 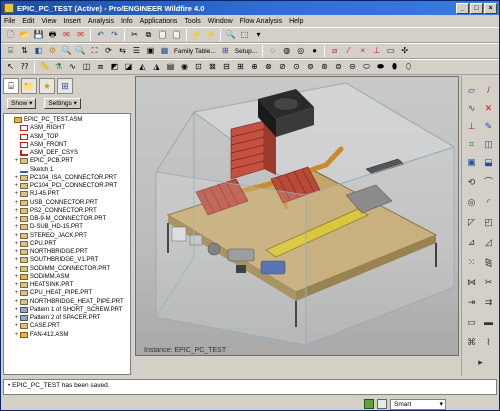 What do you see at coordinates (282, 67) in the screenshot?
I see `feasibility-icon: ⊘` at bounding box center [282, 67].